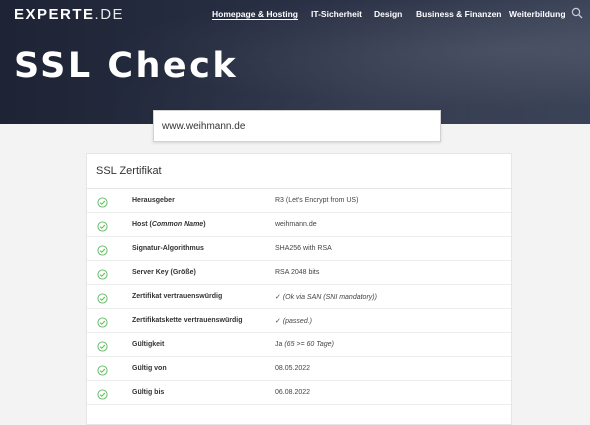 Image resolution: width=590 pixels, height=425 pixels. Describe the element at coordinates (149, 368) in the screenshot. I see `row-label: Gültig von` at that location.